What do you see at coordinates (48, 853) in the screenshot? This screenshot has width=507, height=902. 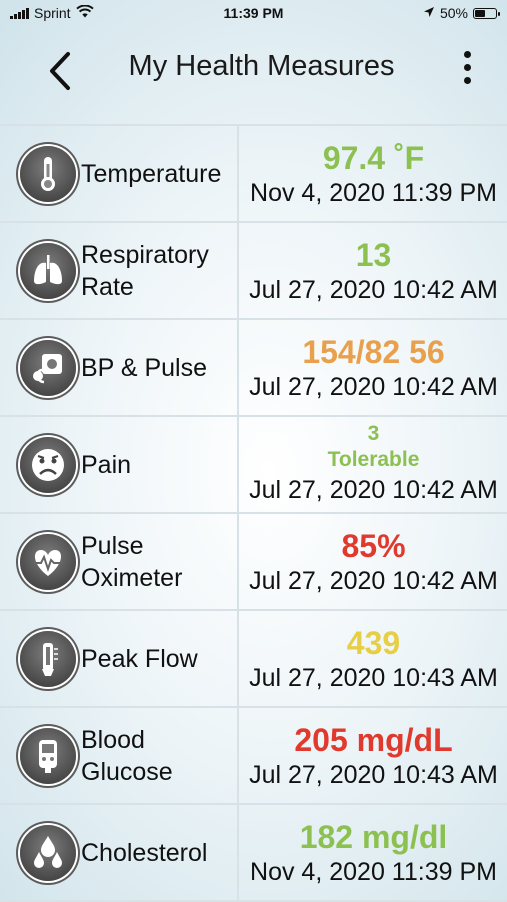 I see `drops-icon` at bounding box center [48, 853].